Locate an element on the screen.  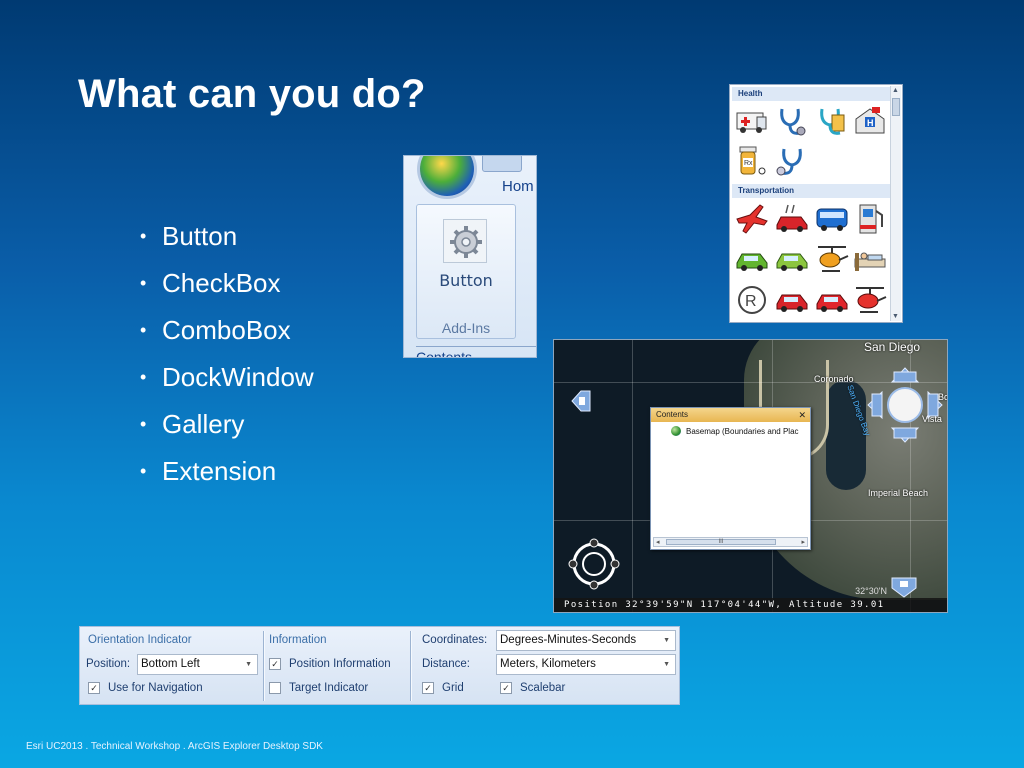
pharmacy-icon: Rx is located at coordinates (752, 161).